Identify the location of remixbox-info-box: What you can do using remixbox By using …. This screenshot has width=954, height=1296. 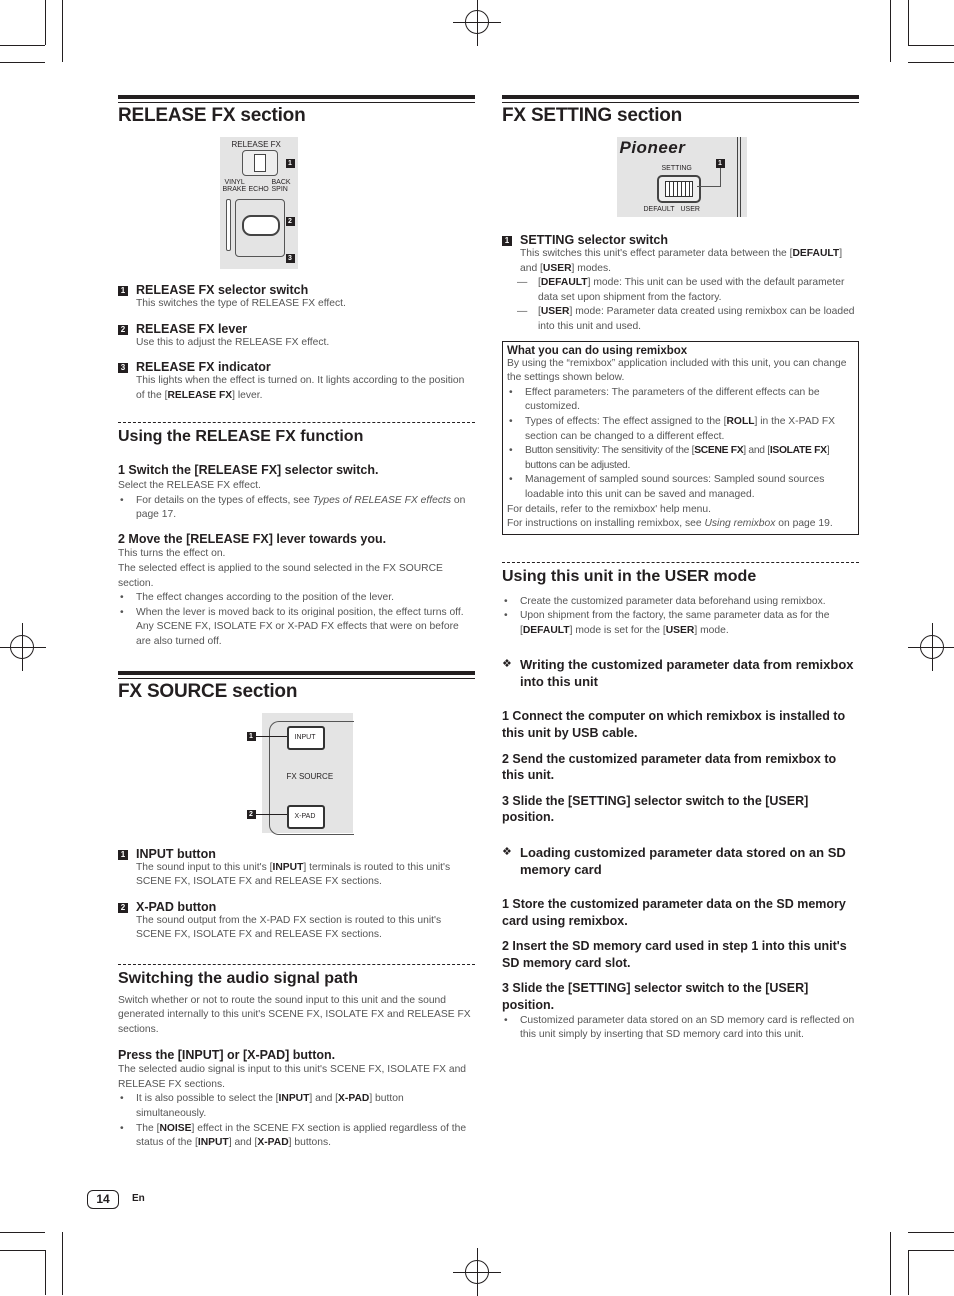
(680, 437).